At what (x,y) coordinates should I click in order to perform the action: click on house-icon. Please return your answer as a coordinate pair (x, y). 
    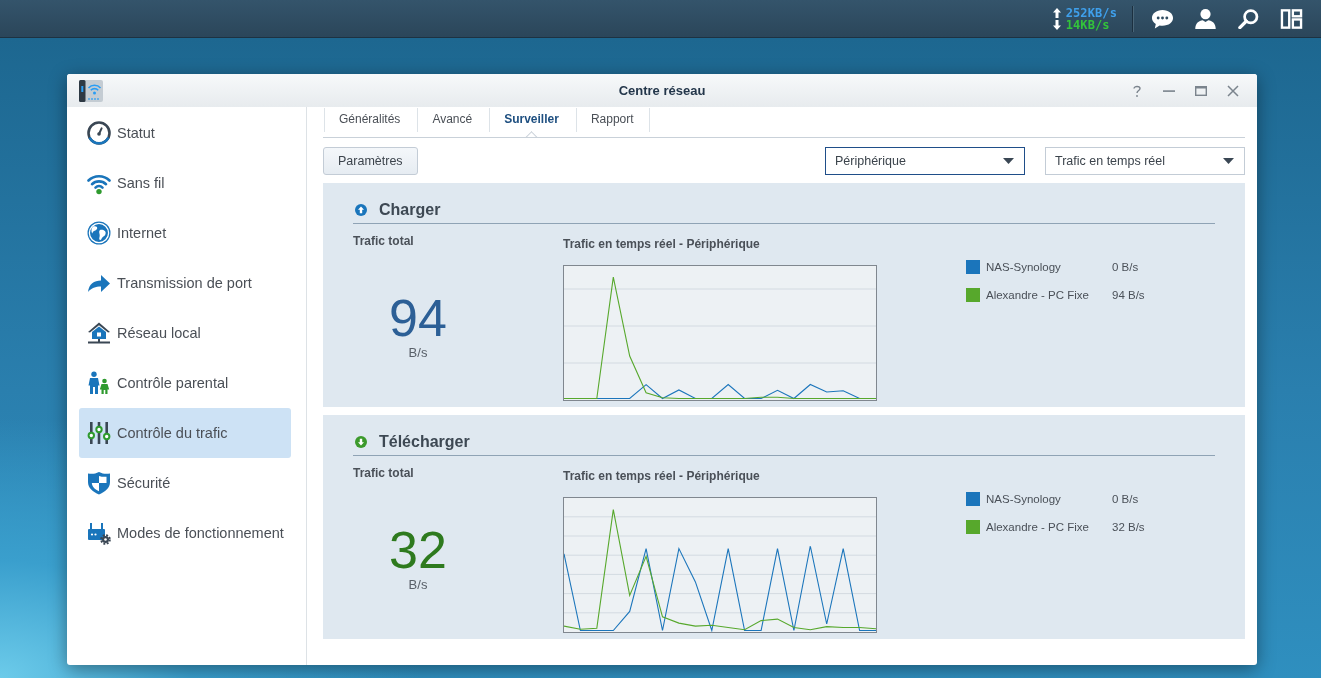
    Looking at the image, I should click on (99, 333).